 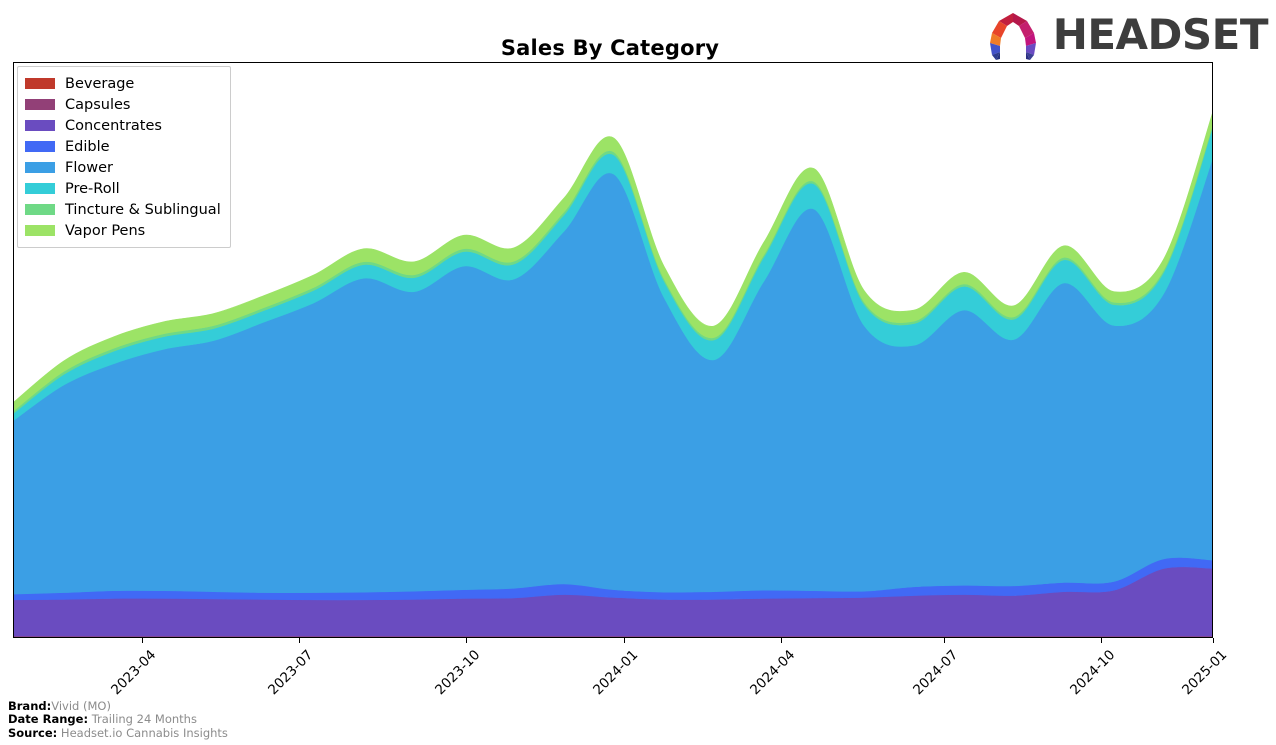 What do you see at coordinates (291, 673) in the screenshot?
I see `x-axis-tick-label: 2023-07` at bounding box center [291, 673].